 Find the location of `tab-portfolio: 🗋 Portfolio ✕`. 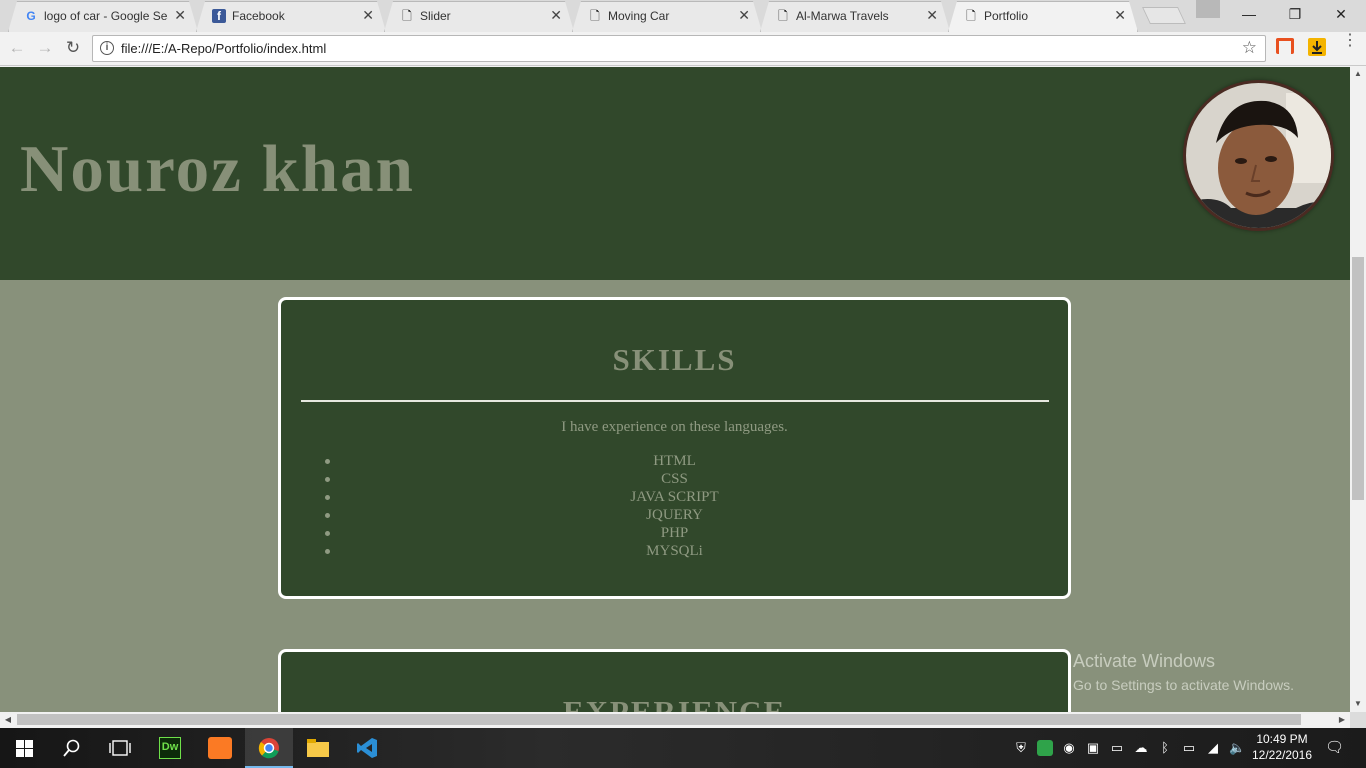

tab-portfolio: 🗋 Portfolio ✕ is located at coordinates (1043, 16).